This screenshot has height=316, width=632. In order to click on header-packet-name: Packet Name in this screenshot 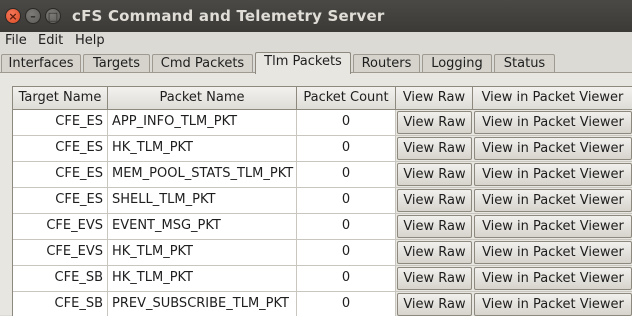, I will do `click(202, 98)`.